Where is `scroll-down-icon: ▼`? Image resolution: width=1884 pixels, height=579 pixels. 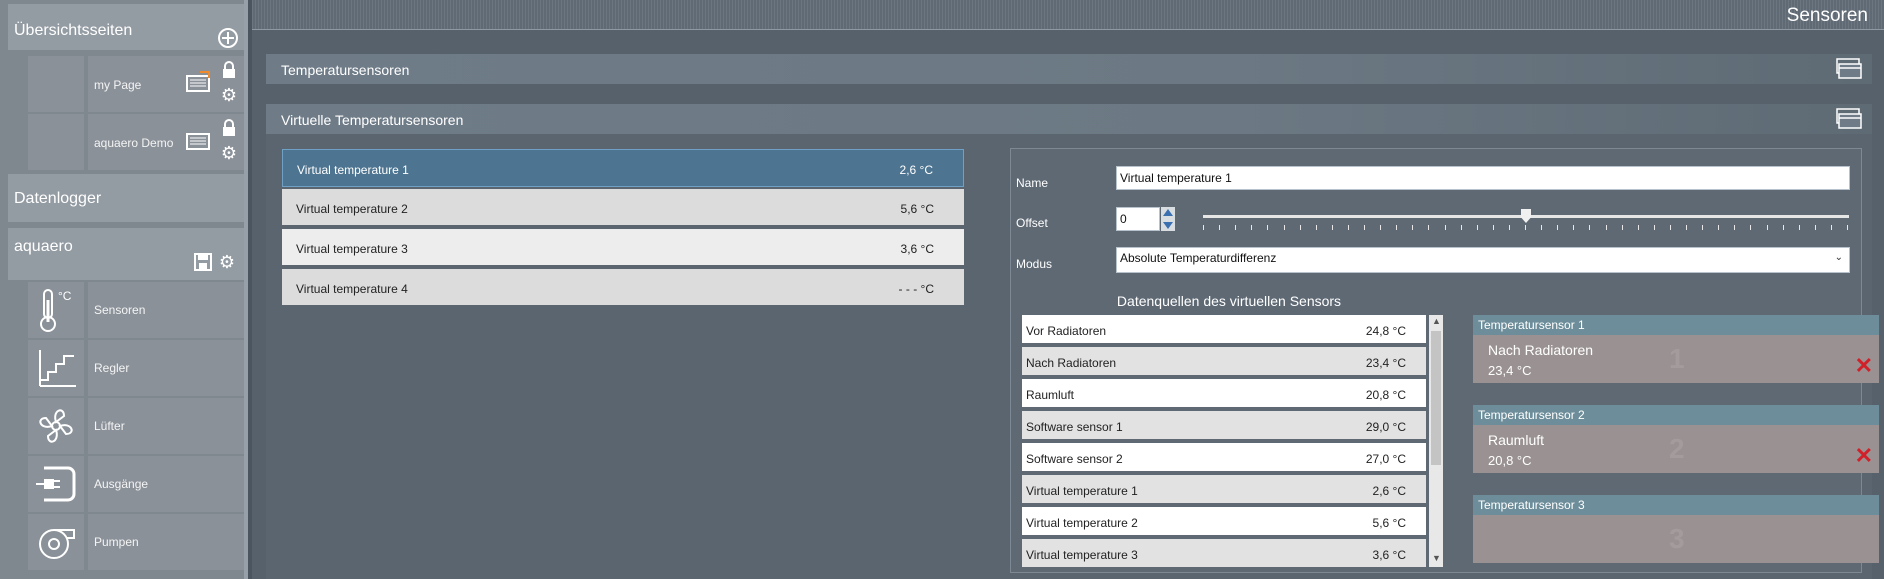
scroll-down-icon: ▼ is located at coordinates (1436, 558).